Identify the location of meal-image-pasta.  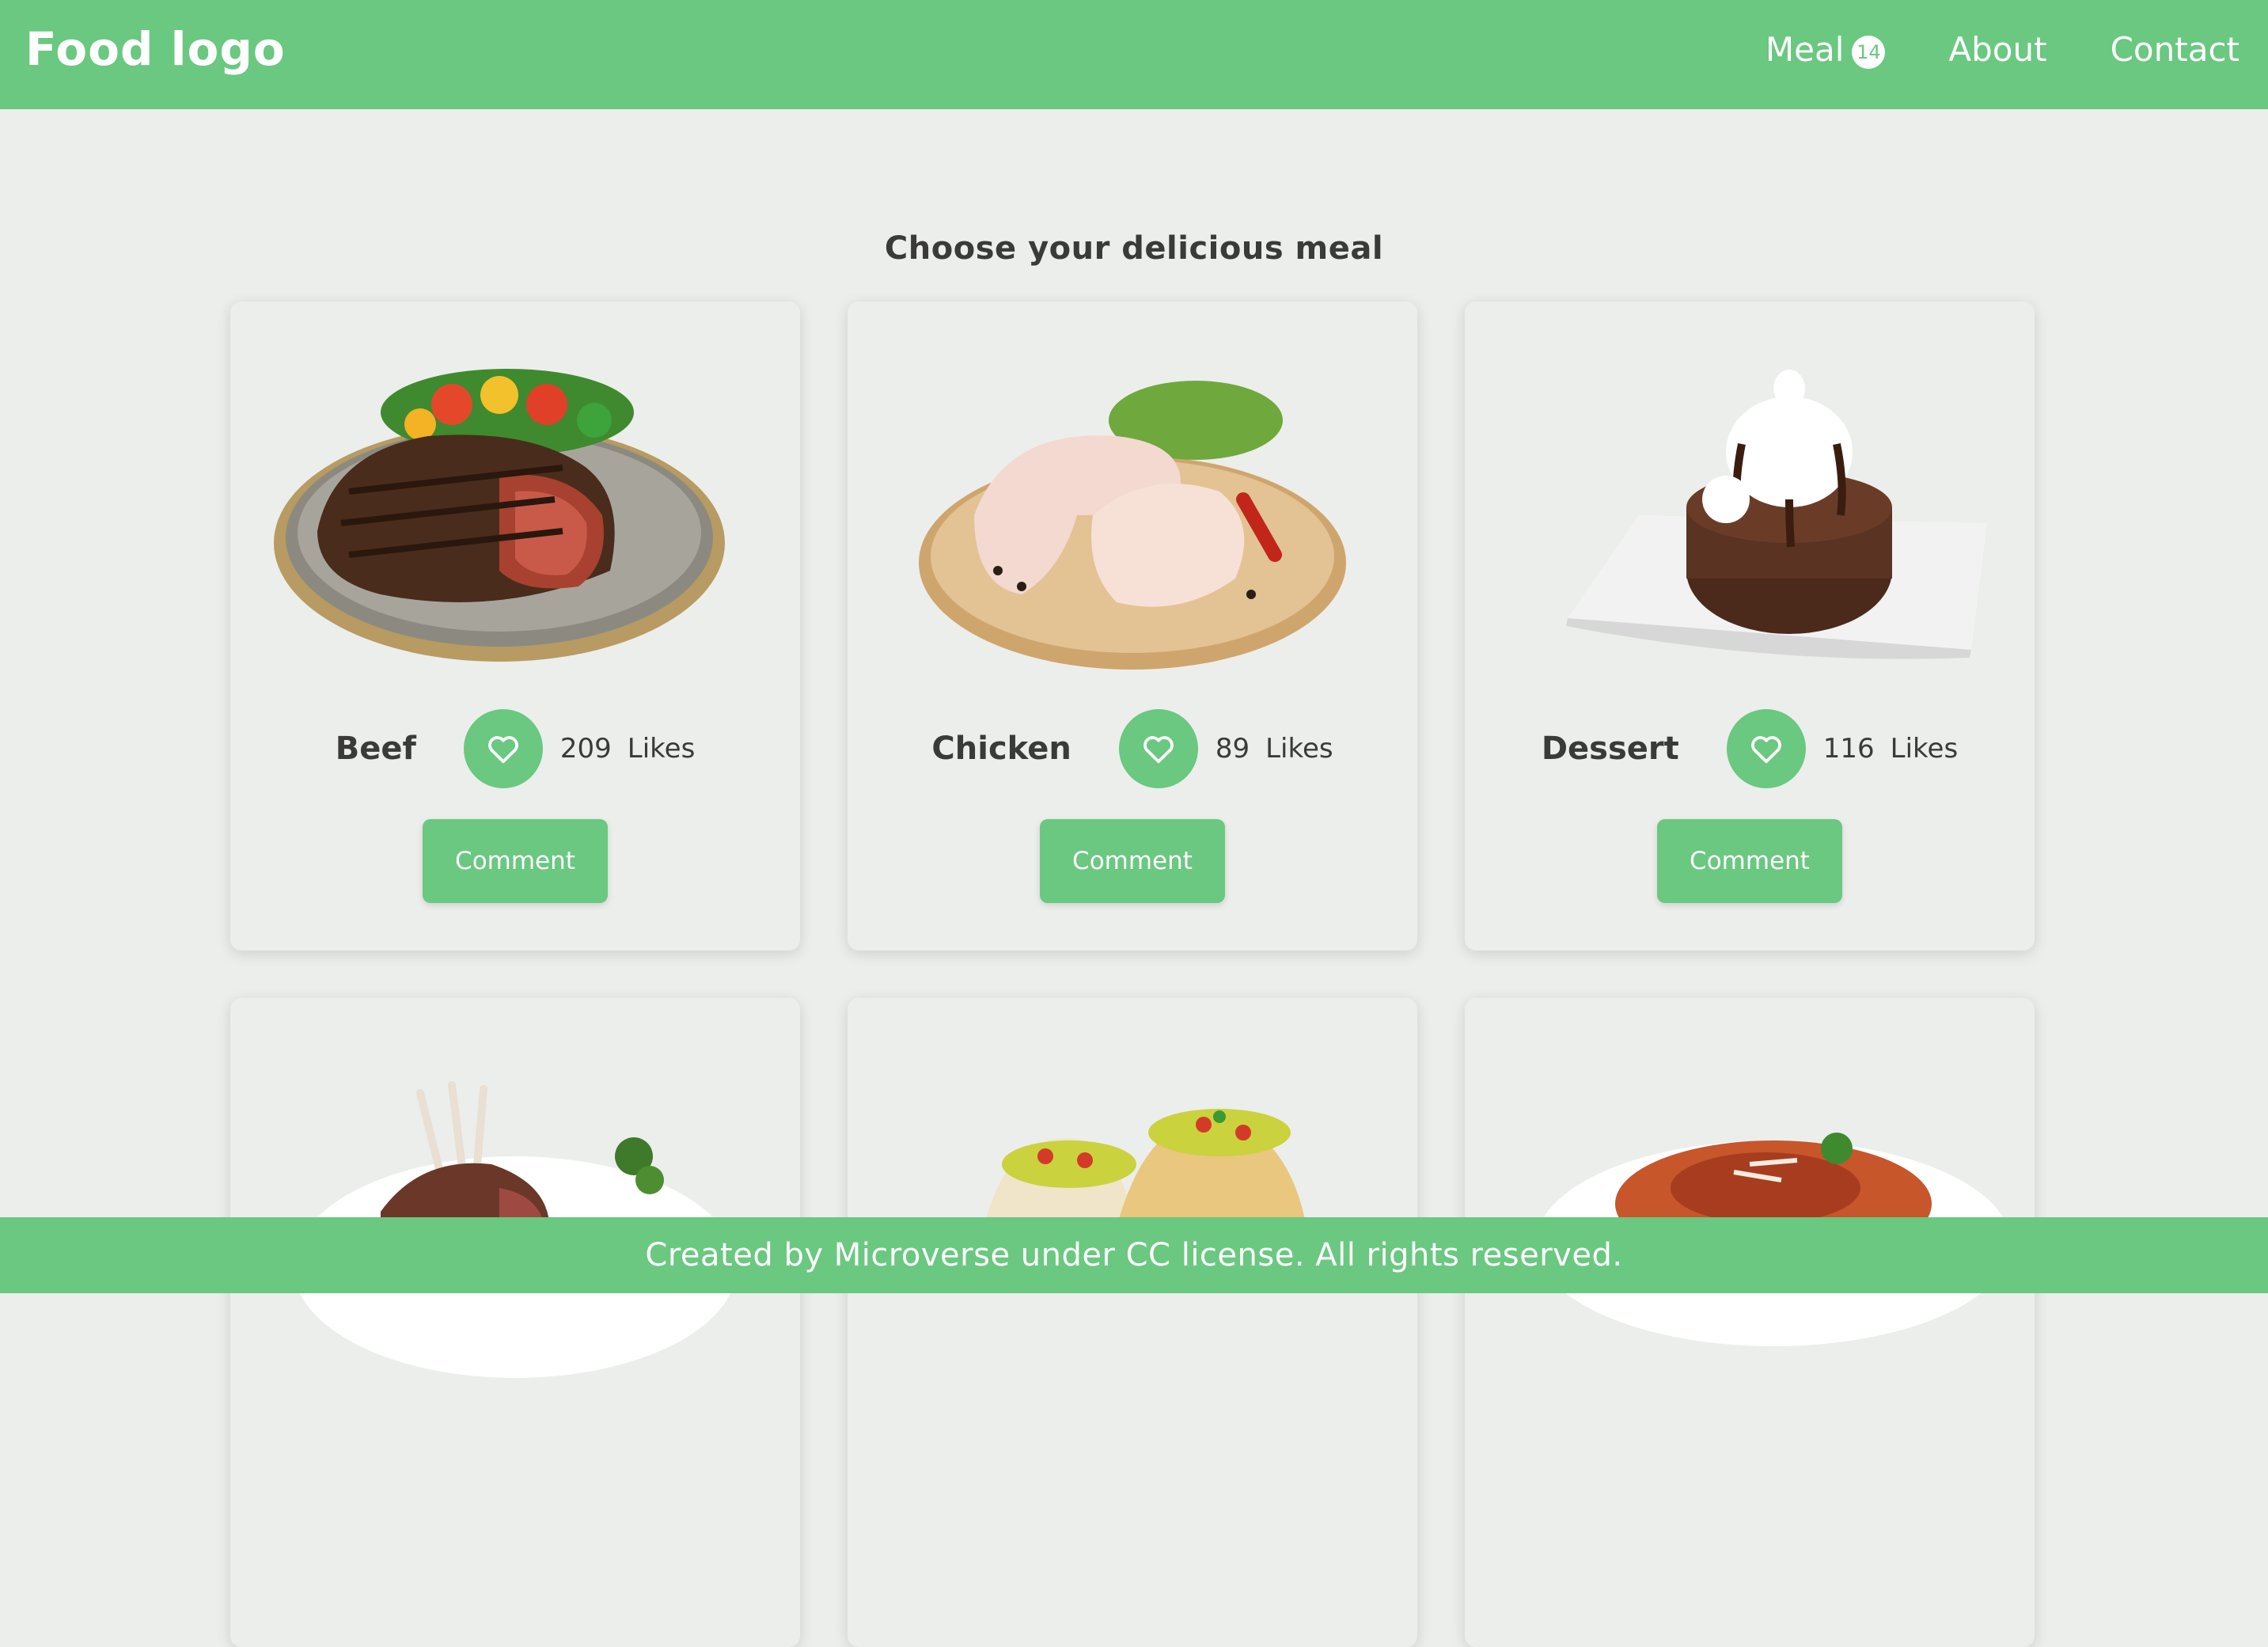
(1769, 1239).